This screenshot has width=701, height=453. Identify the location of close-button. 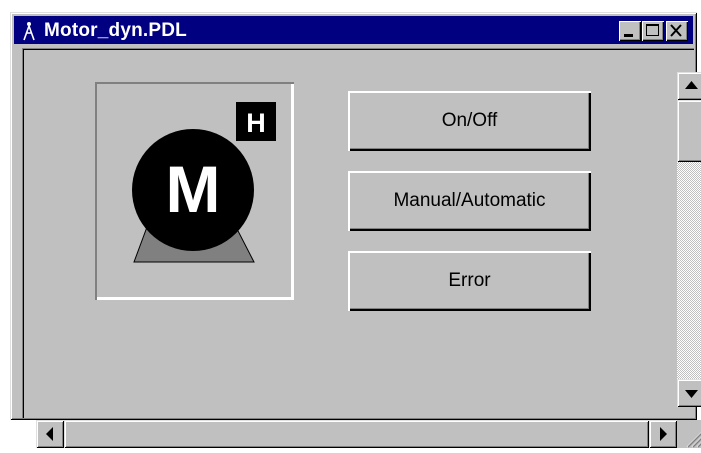
(677, 31).